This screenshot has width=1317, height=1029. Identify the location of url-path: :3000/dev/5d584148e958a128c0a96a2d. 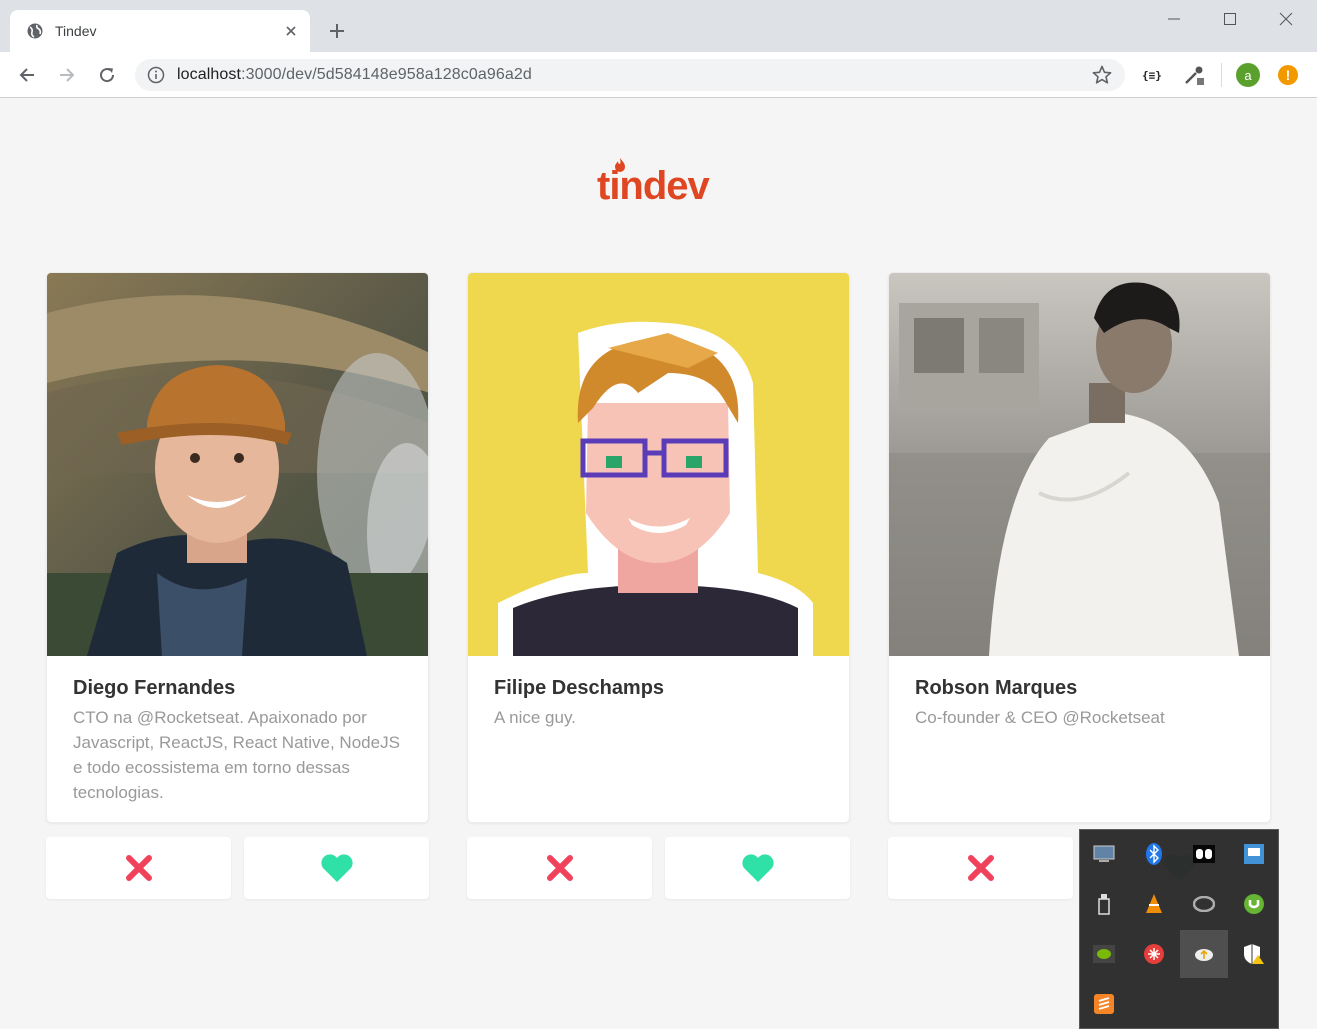
(386, 74).